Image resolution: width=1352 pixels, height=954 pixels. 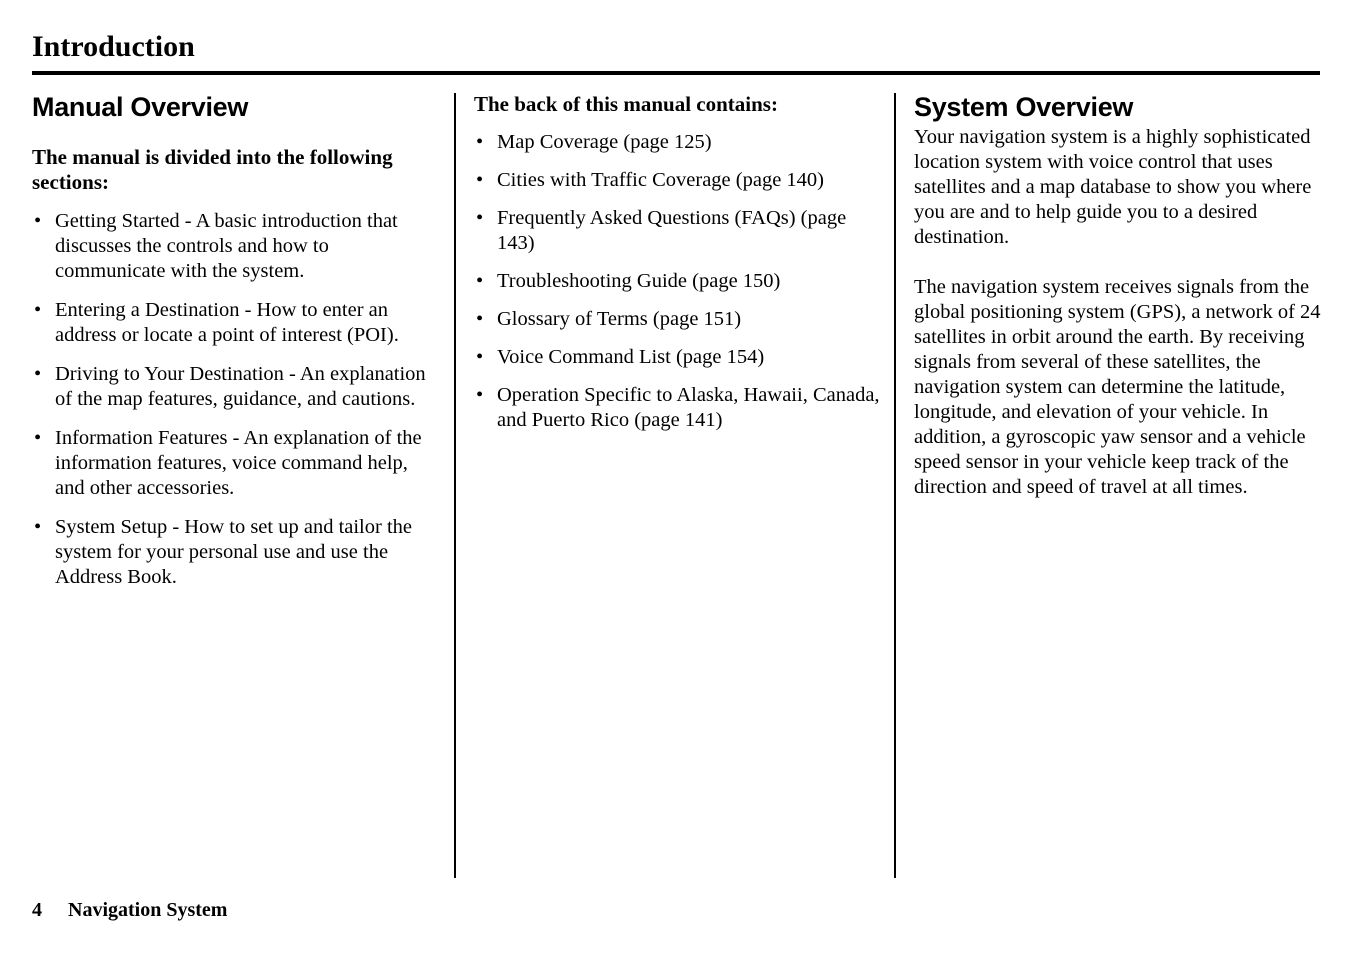 I want to click on footer-manual-name: Navigation System, so click(x=148, y=910).